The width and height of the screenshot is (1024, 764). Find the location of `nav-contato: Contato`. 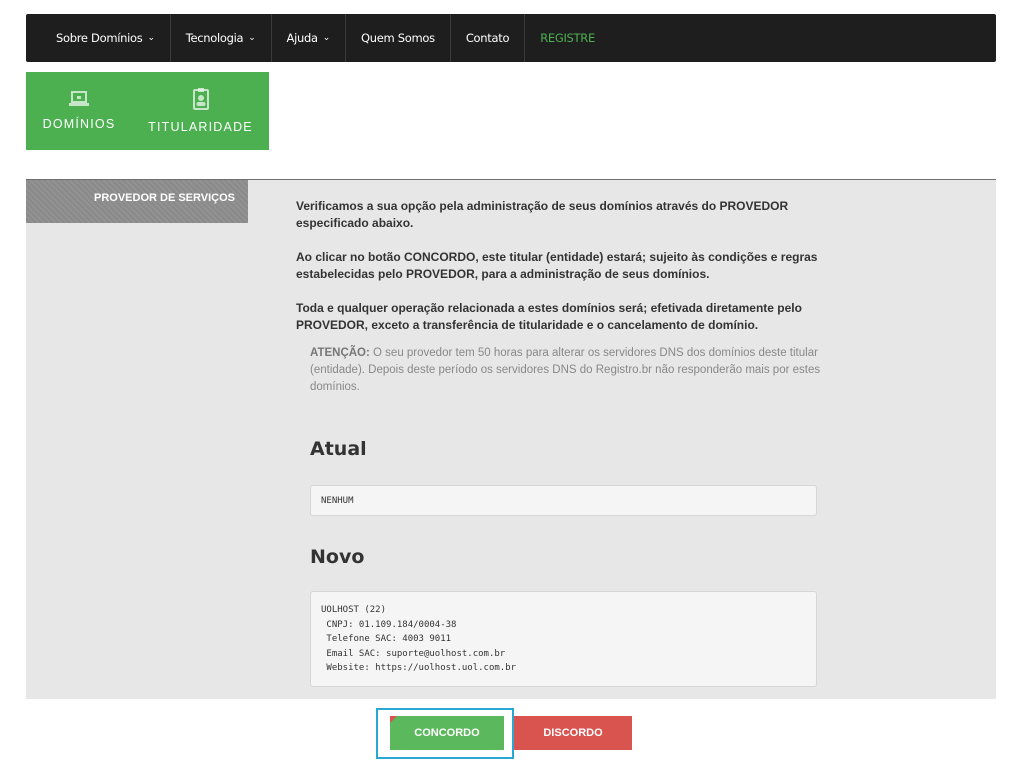

nav-contato: Contato is located at coordinates (488, 38).